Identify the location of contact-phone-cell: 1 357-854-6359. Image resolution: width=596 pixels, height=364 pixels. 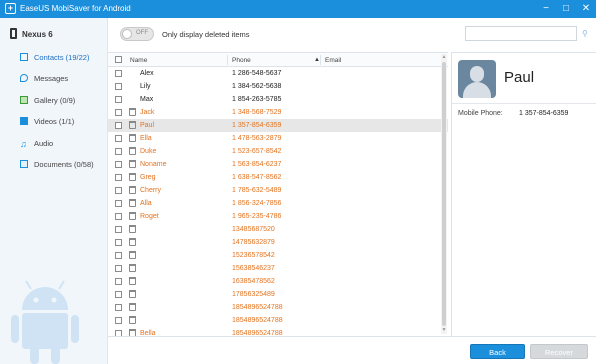
(257, 125).